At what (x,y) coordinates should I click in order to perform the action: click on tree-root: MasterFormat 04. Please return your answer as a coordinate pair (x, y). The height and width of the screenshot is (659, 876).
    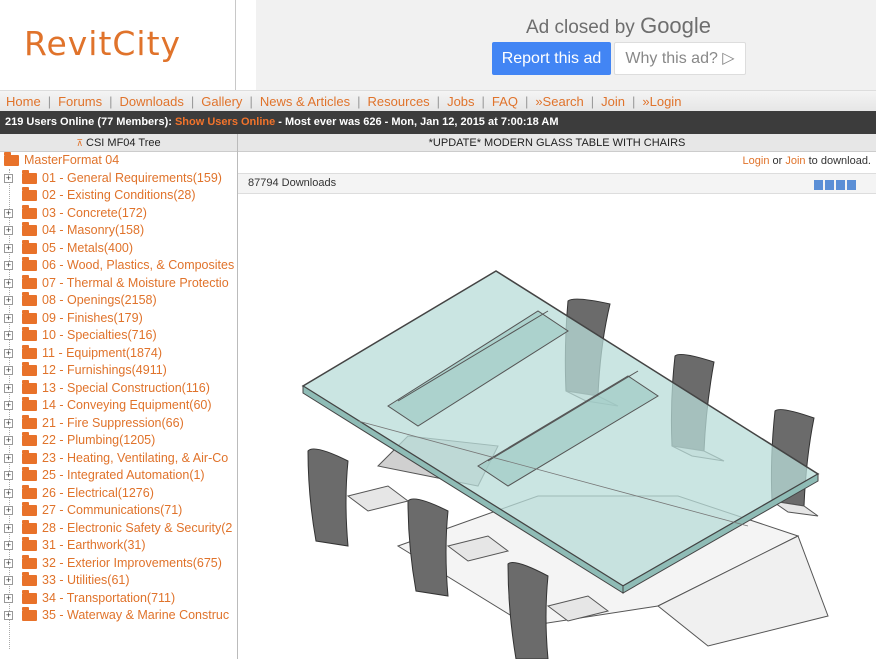
    Looking at the image, I should click on (118, 160).